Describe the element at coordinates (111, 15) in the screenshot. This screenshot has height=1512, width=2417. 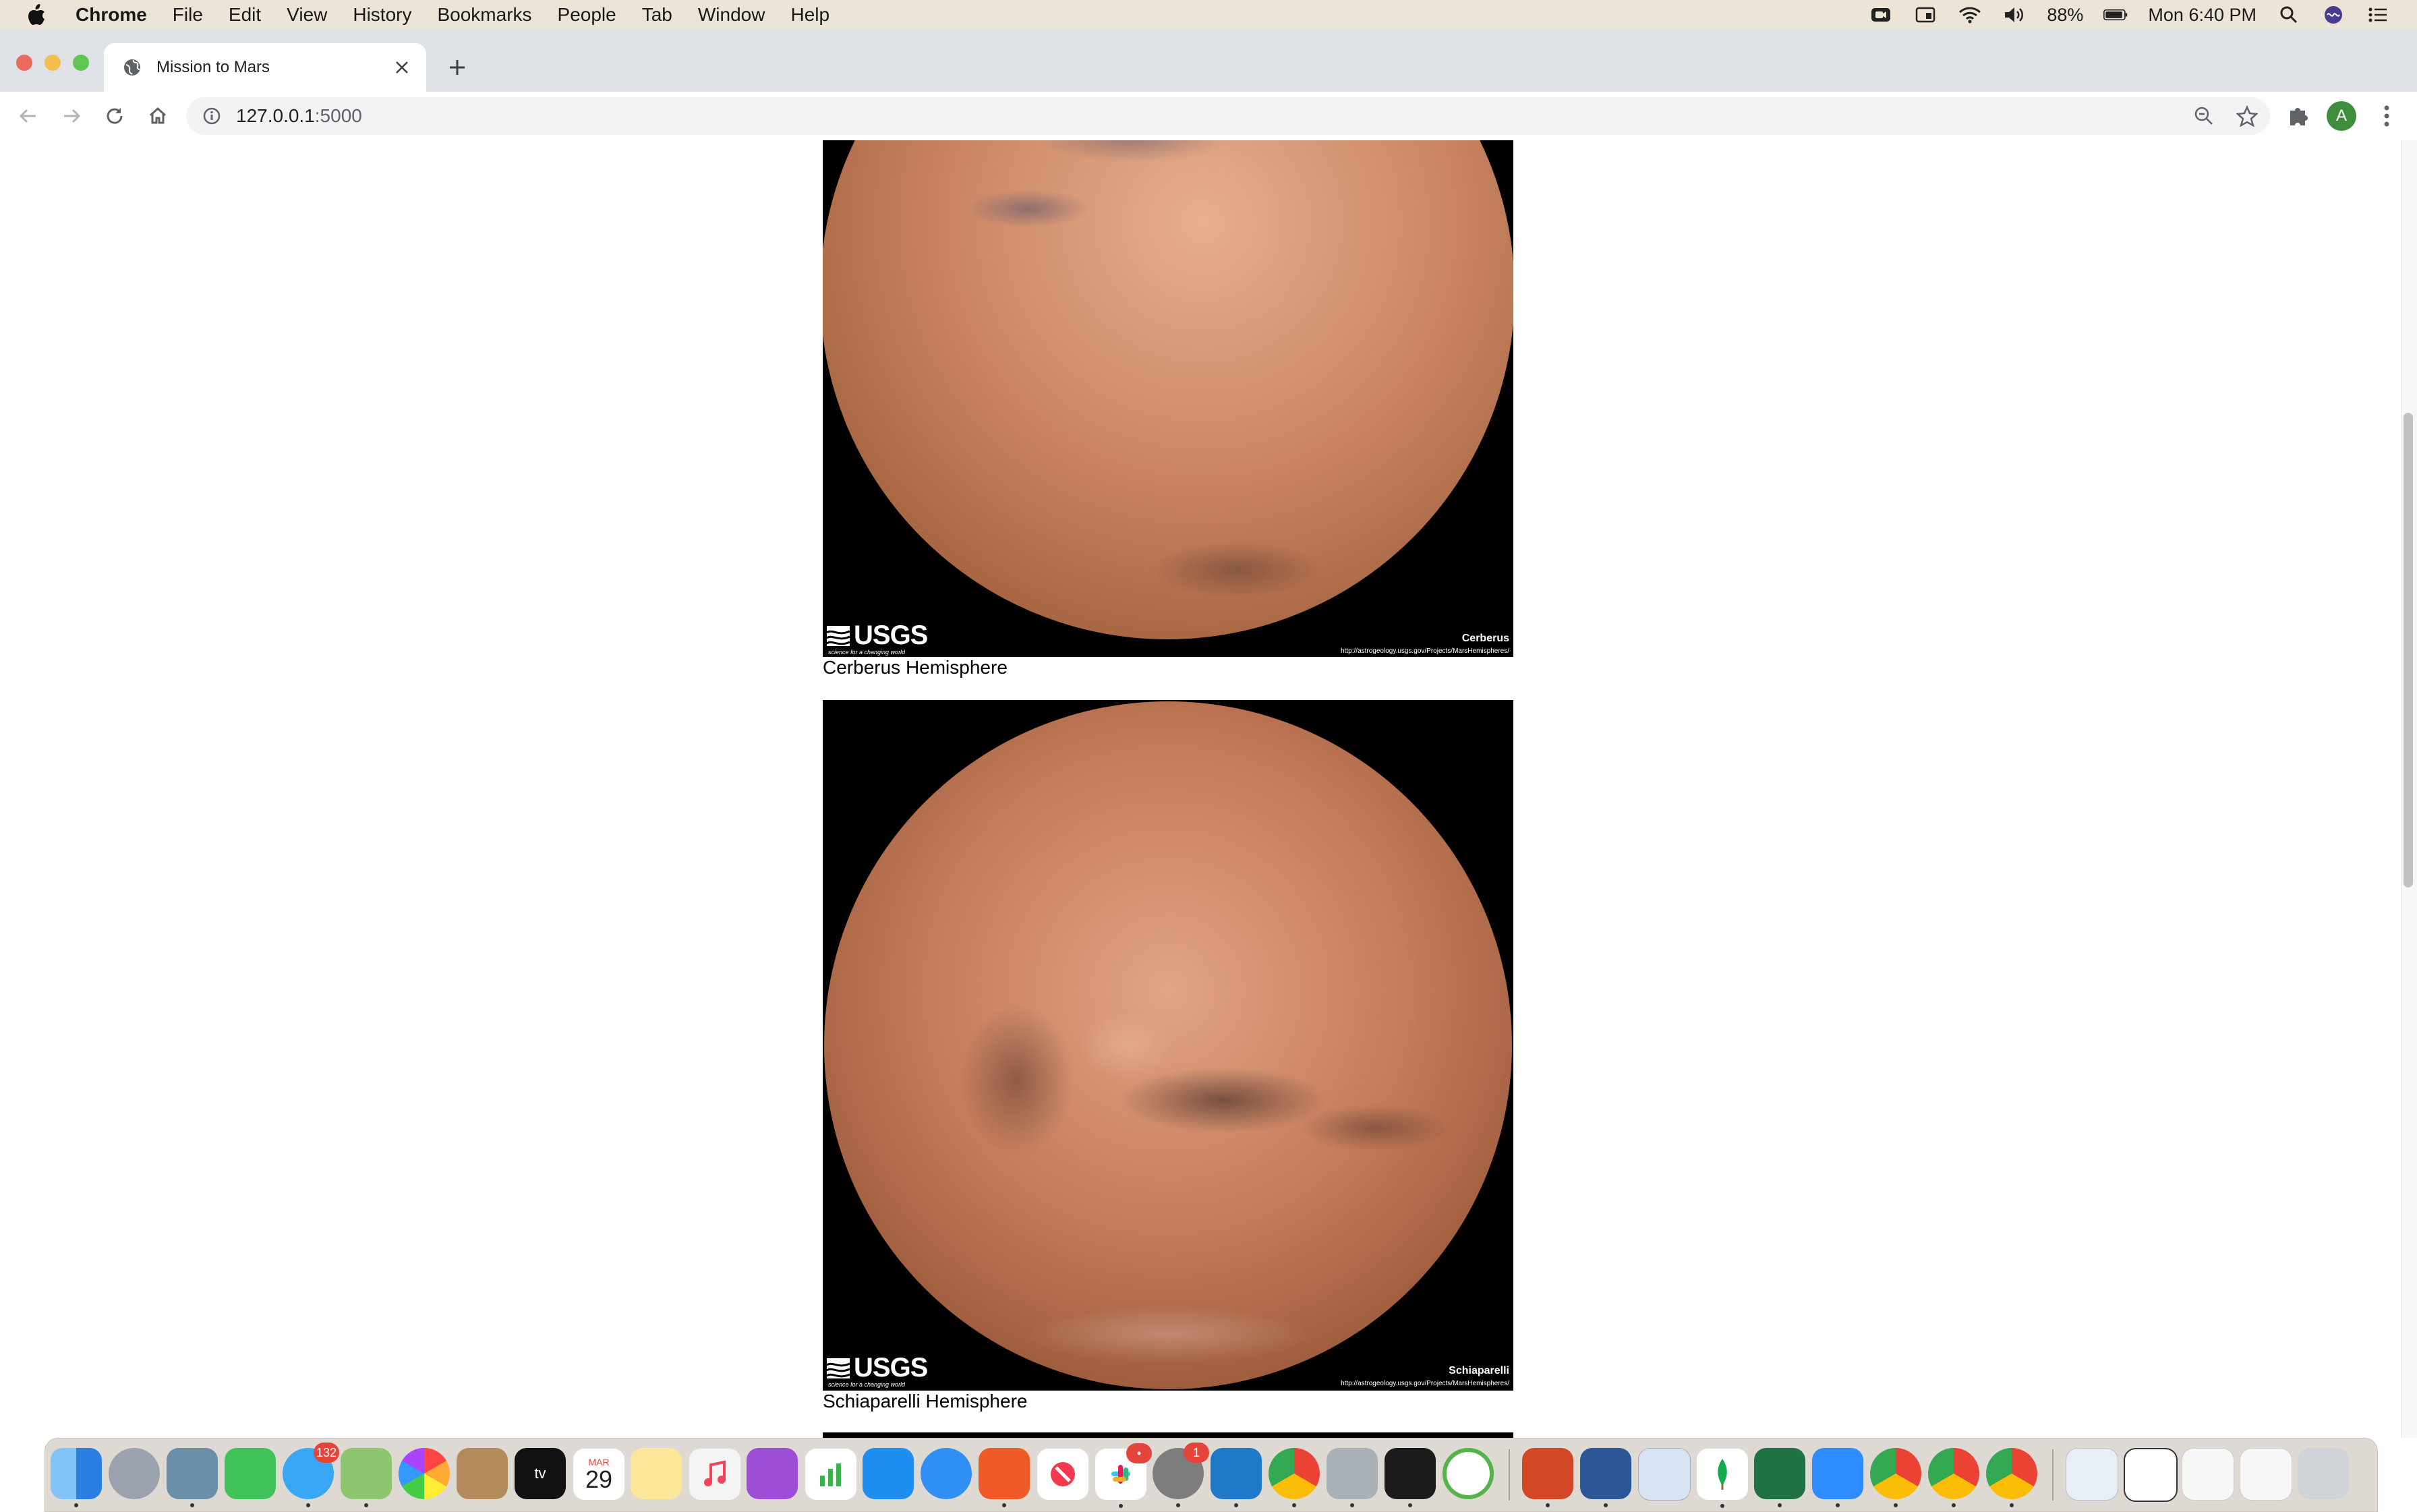
I see `menu-app-name: Chrome` at that location.